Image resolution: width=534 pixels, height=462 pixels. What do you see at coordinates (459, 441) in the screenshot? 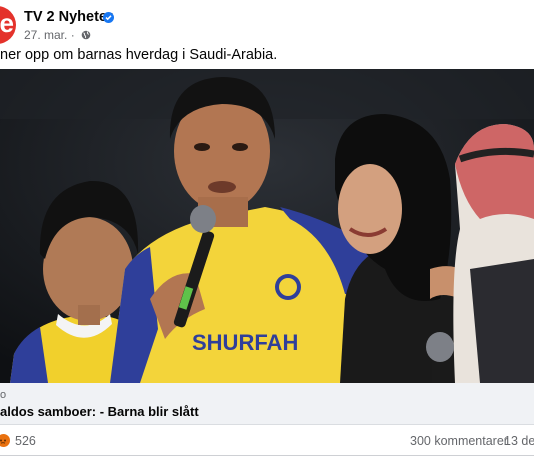
I see `comments-count-link: 300 kommentarer` at bounding box center [459, 441].